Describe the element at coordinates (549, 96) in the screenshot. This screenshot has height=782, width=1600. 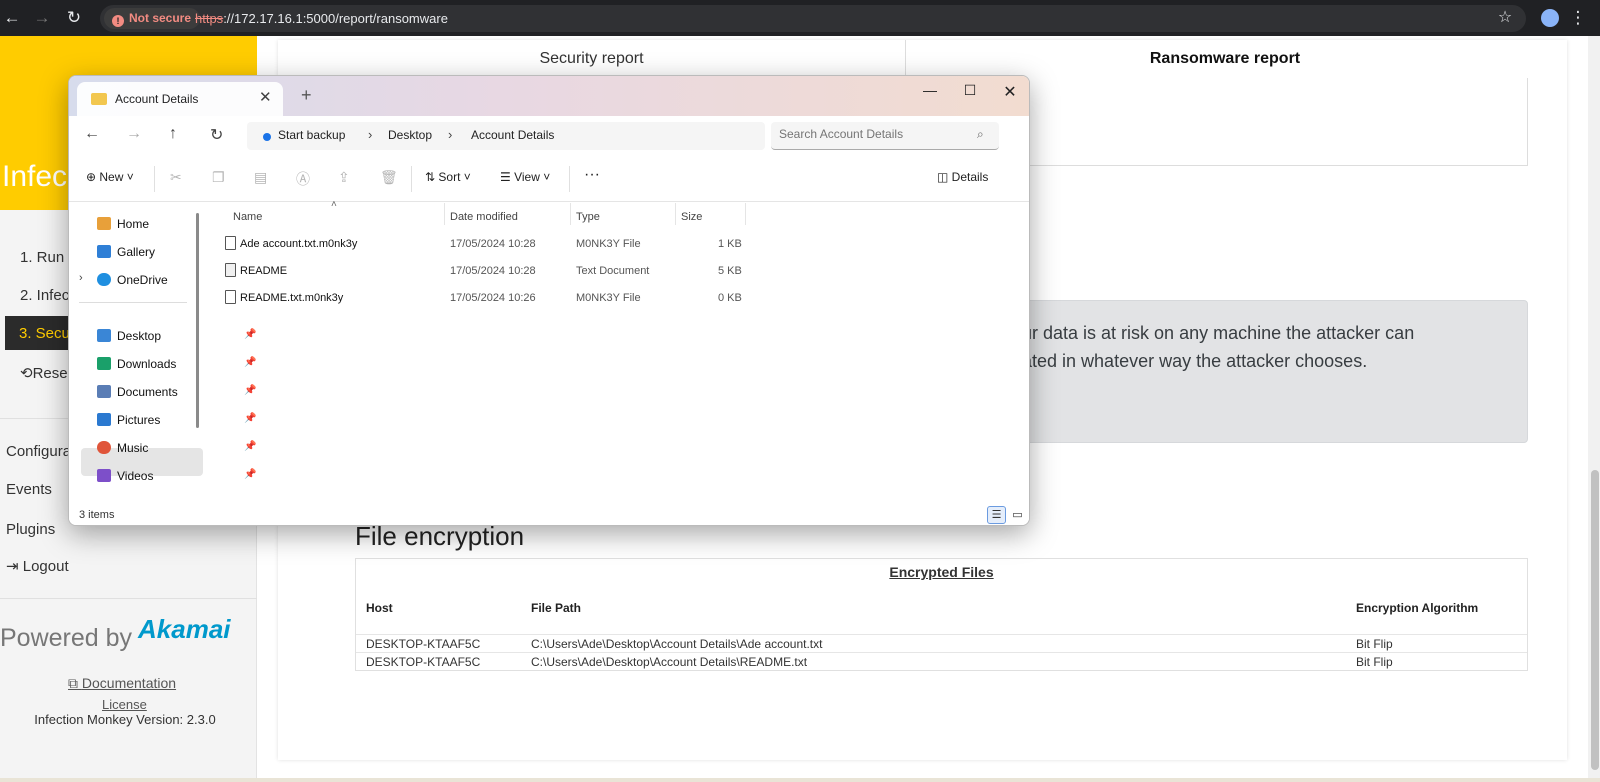
I see `title-bar: Account Details ✕ + — ☐ ✕` at that location.